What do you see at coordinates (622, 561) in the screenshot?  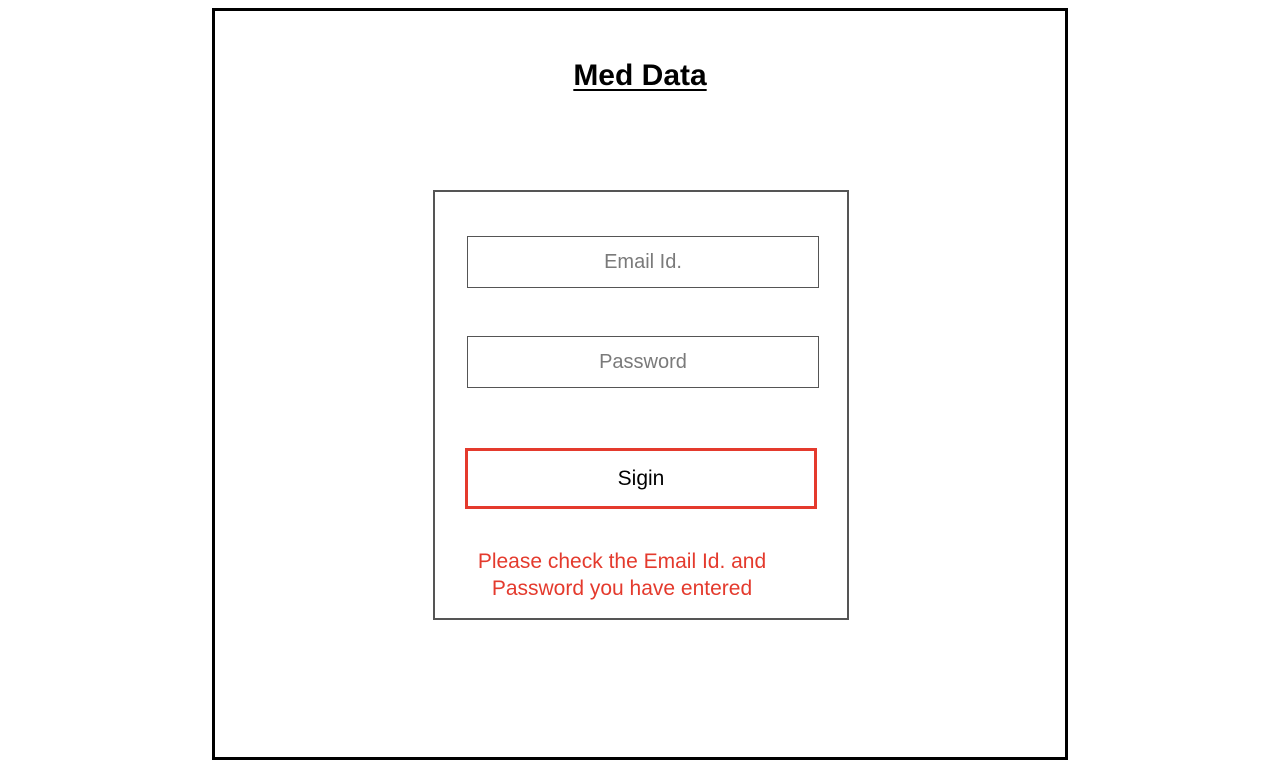 I see `error-message-line: Please check the Email Id. and` at bounding box center [622, 561].